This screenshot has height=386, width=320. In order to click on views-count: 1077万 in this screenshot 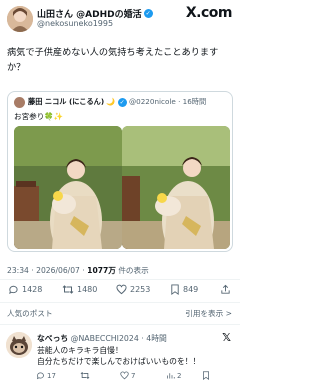, I will do `click(101, 270)`.